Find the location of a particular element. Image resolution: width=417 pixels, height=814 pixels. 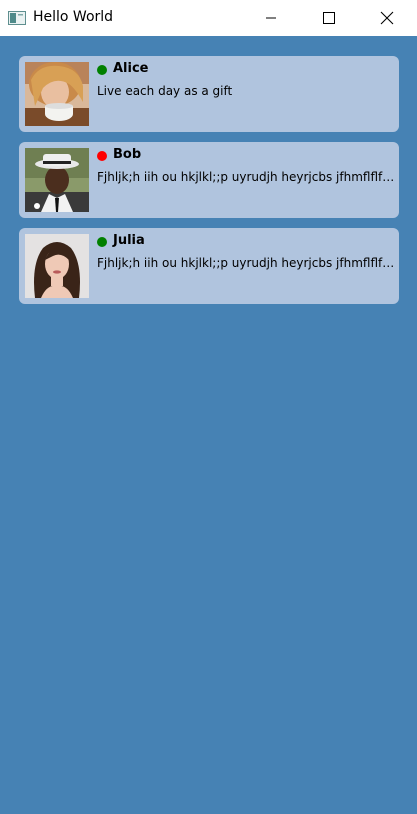

contact-card-alice: Alice Live each day as a gift is located at coordinates (209, 94).